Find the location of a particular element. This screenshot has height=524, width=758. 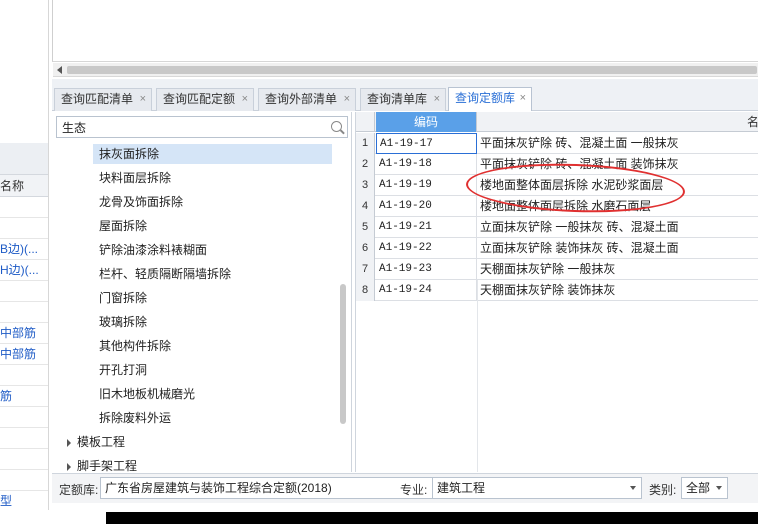

quota-code-cell: A1-19-20 is located at coordinates (426, 206).